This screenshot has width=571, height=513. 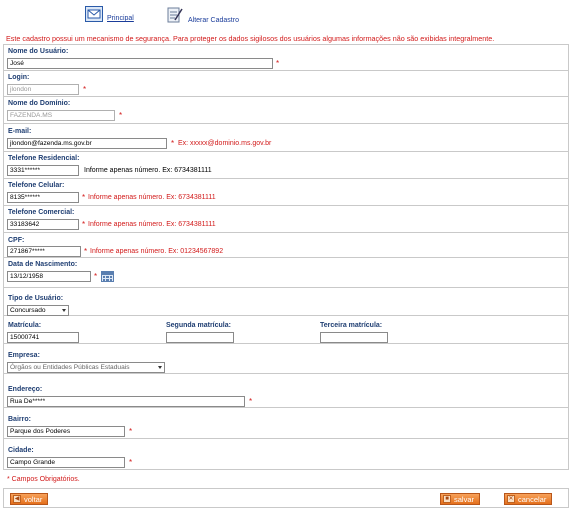 I want to click on label-login: Login:, so click(x=19, y=77).